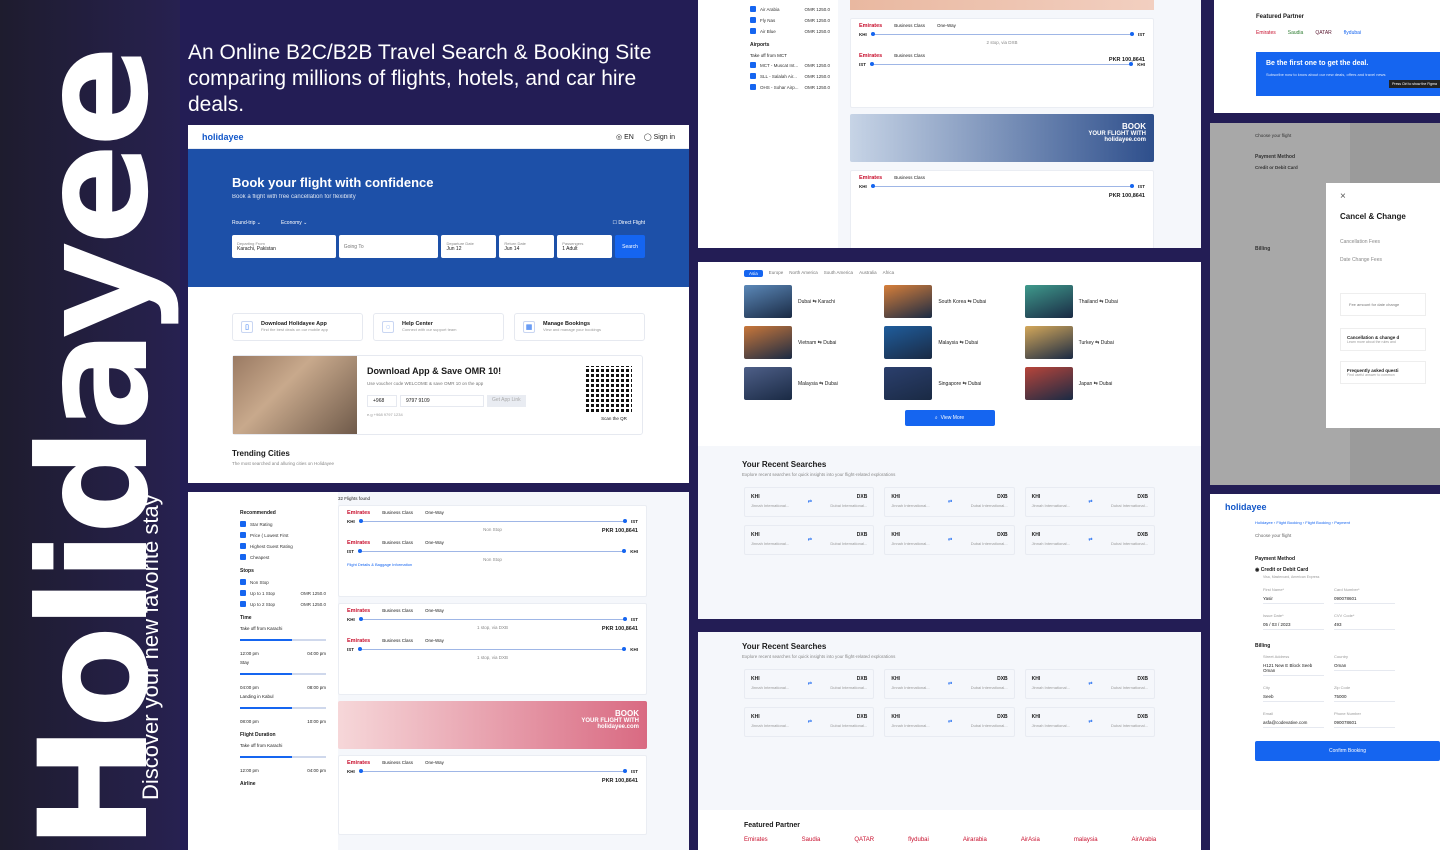 This screenshot has width=1440, height=850. Describe the element at coordinates (492, 564) in the screenshot. I see `flight-details-link: Flight Details & Baggage Information` at that location.